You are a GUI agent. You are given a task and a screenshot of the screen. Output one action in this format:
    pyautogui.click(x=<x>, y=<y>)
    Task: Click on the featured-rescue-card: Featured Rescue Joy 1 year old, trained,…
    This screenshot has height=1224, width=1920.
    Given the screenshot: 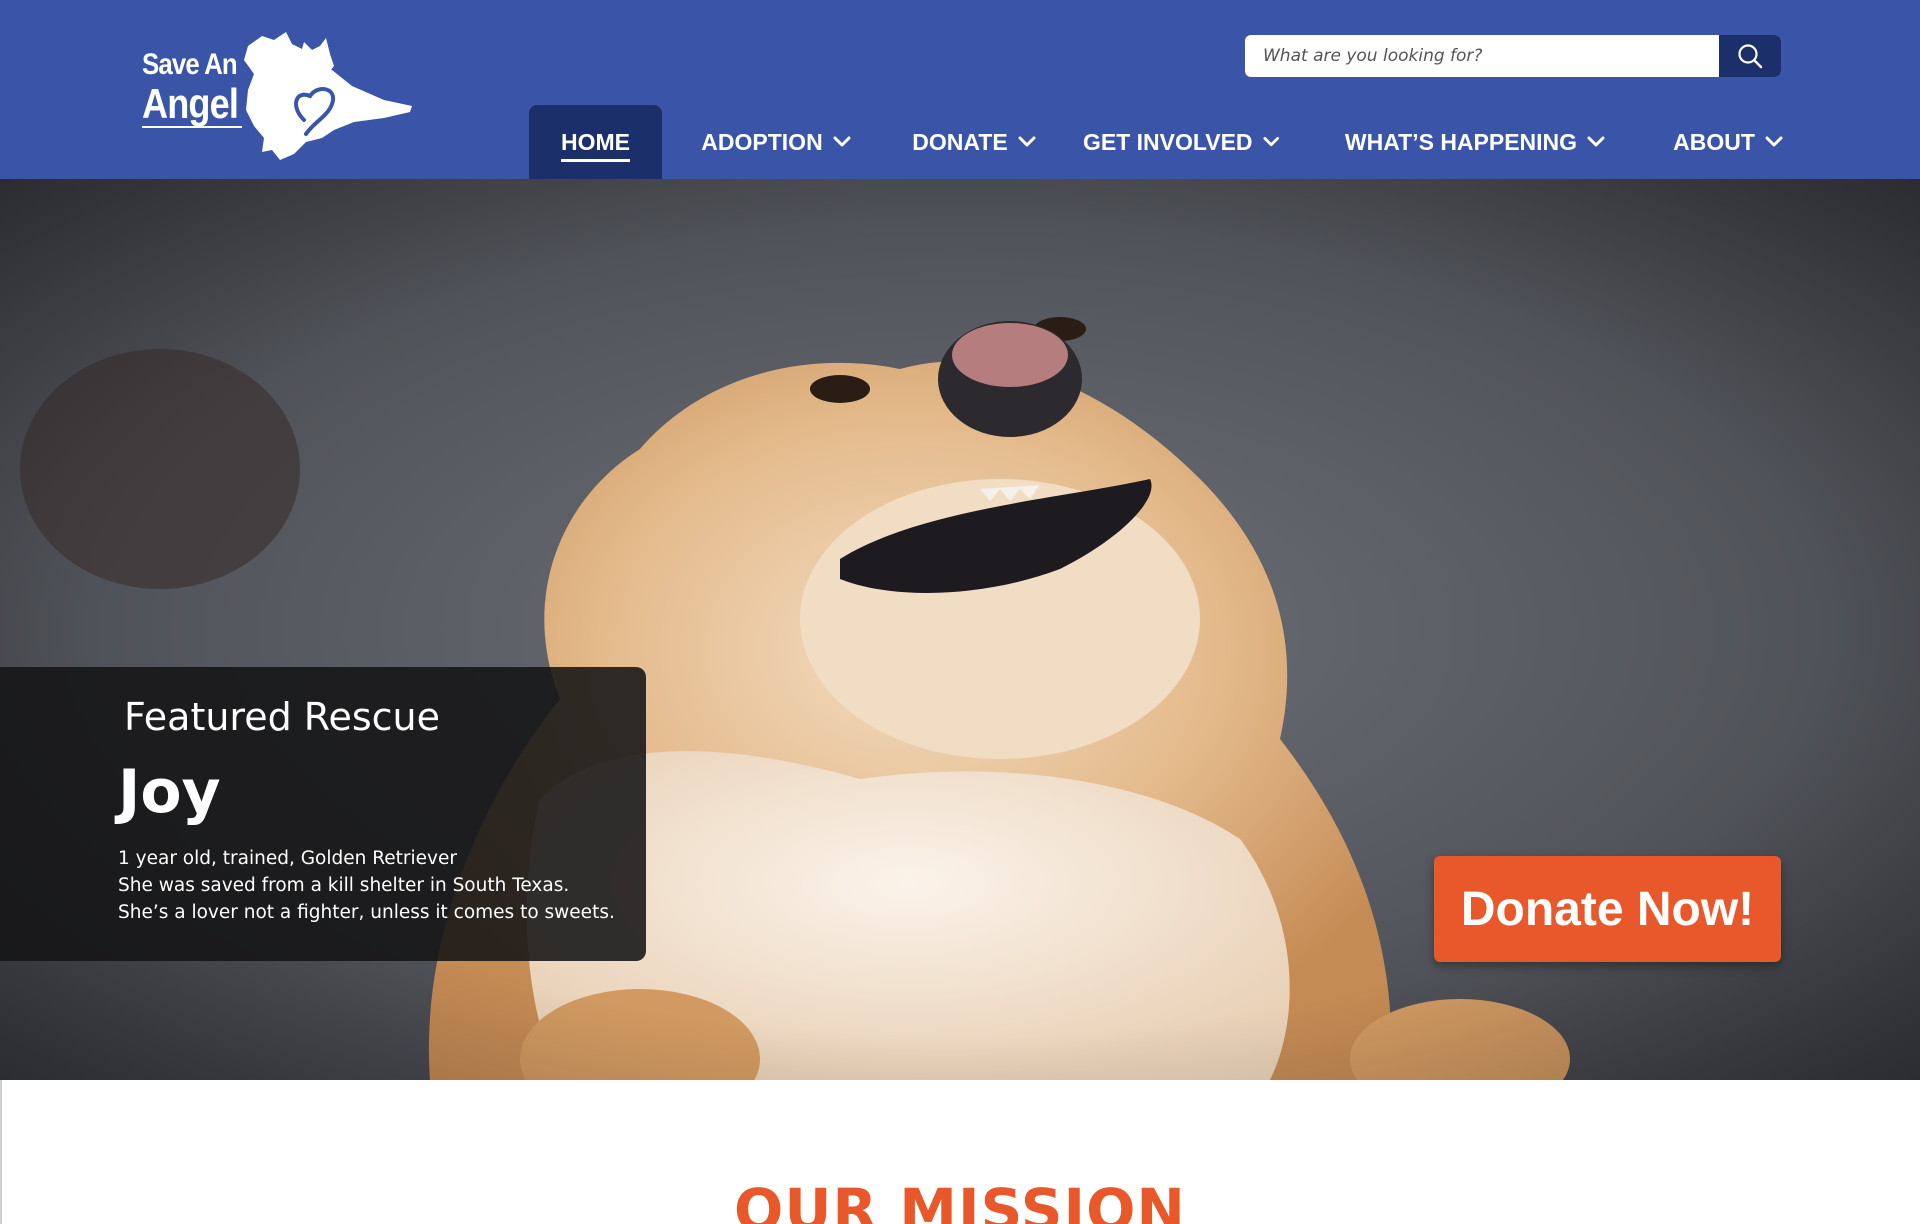 What is the action you would take?
    pyautogui.click(x=323, y=814)
    